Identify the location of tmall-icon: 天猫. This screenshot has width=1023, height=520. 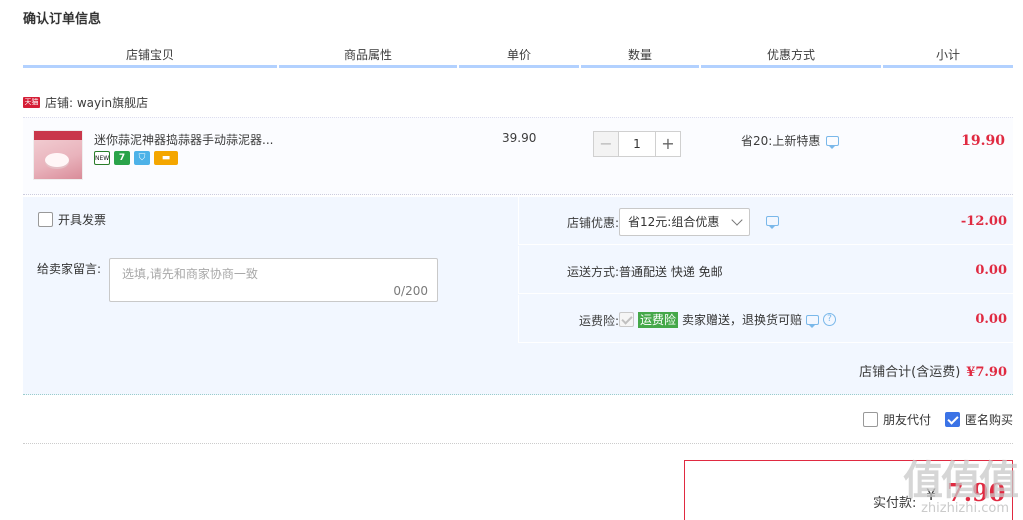
(31, 102).